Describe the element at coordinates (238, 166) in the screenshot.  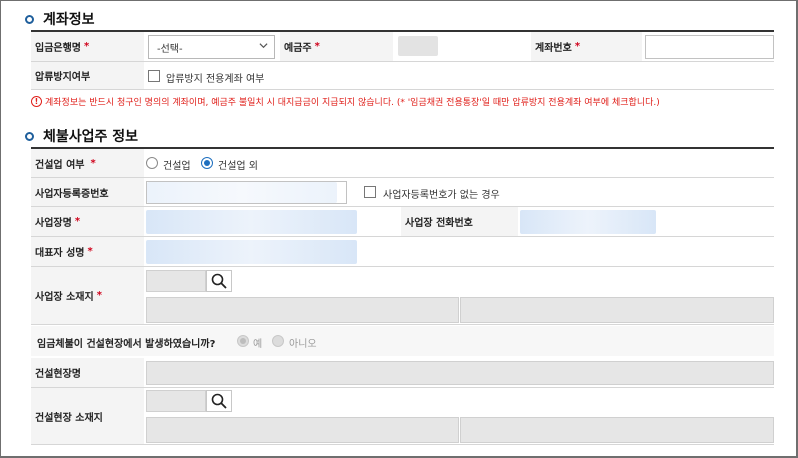
I see `construction-option-other: 건설업 외` at that location.